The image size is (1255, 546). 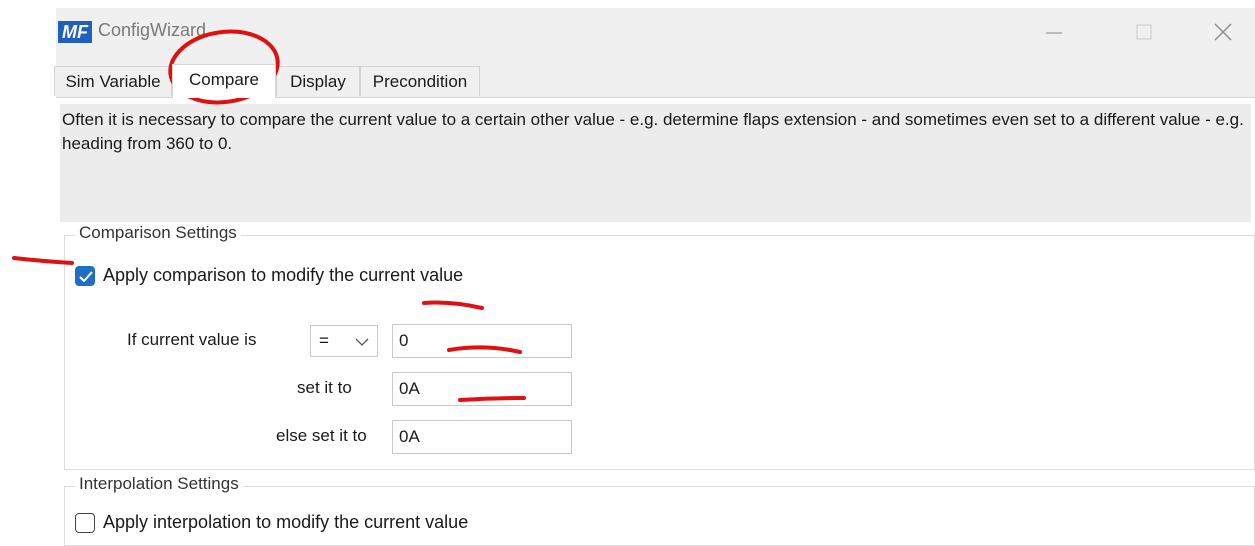 I want to click on tab-sim-variable: Sim Variable, so click(x=113, y=81).